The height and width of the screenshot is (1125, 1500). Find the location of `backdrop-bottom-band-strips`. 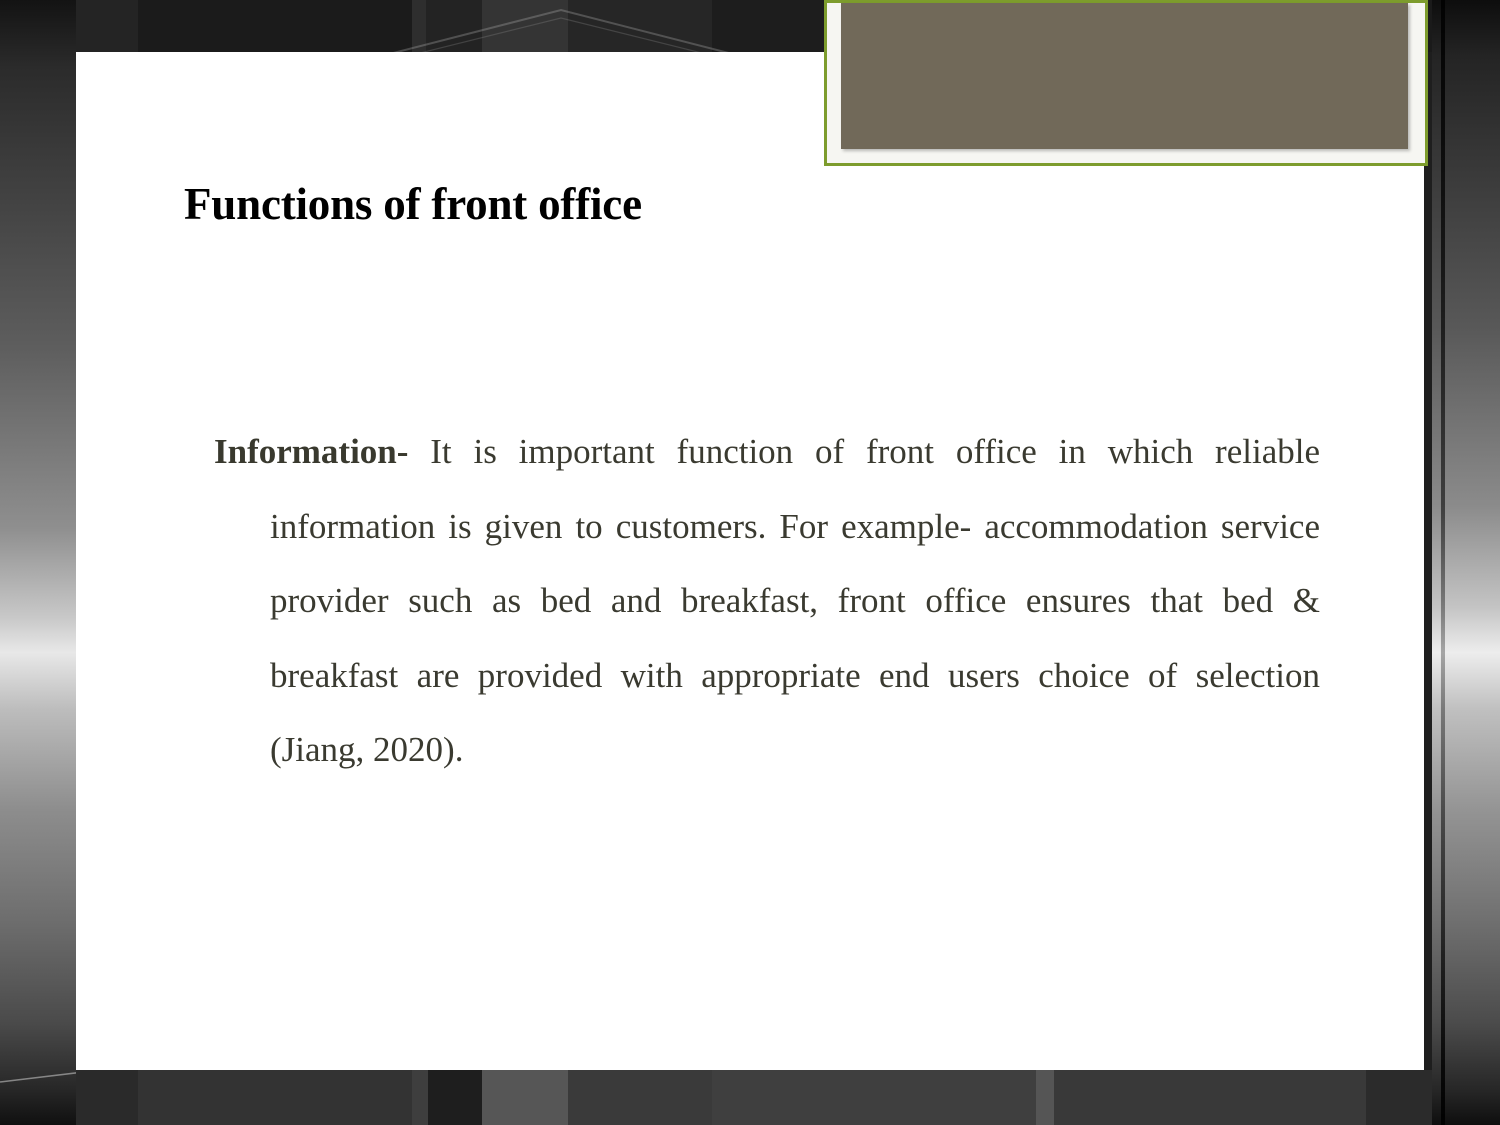

backdrop-bottom-band-strips is located at coordinates (754, 1097).